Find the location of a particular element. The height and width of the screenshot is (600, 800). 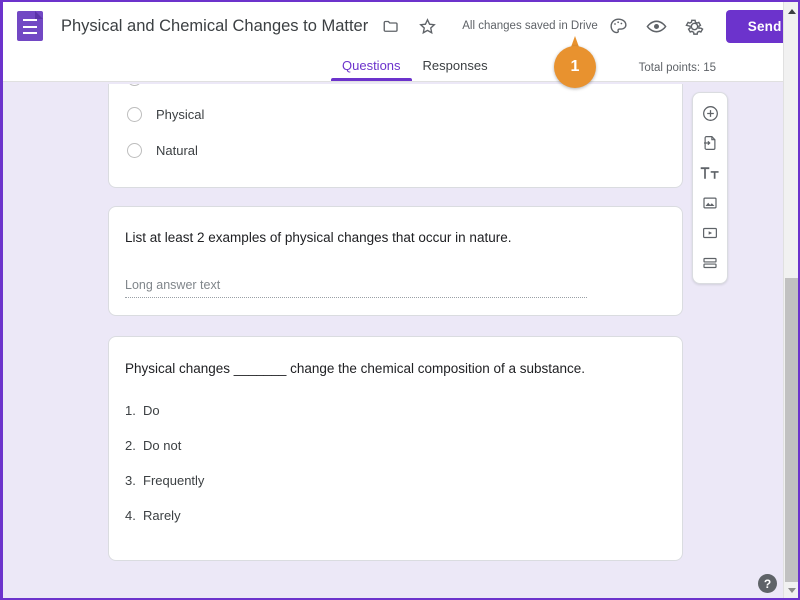

add-image-icon is located at coordinates (710, 203).